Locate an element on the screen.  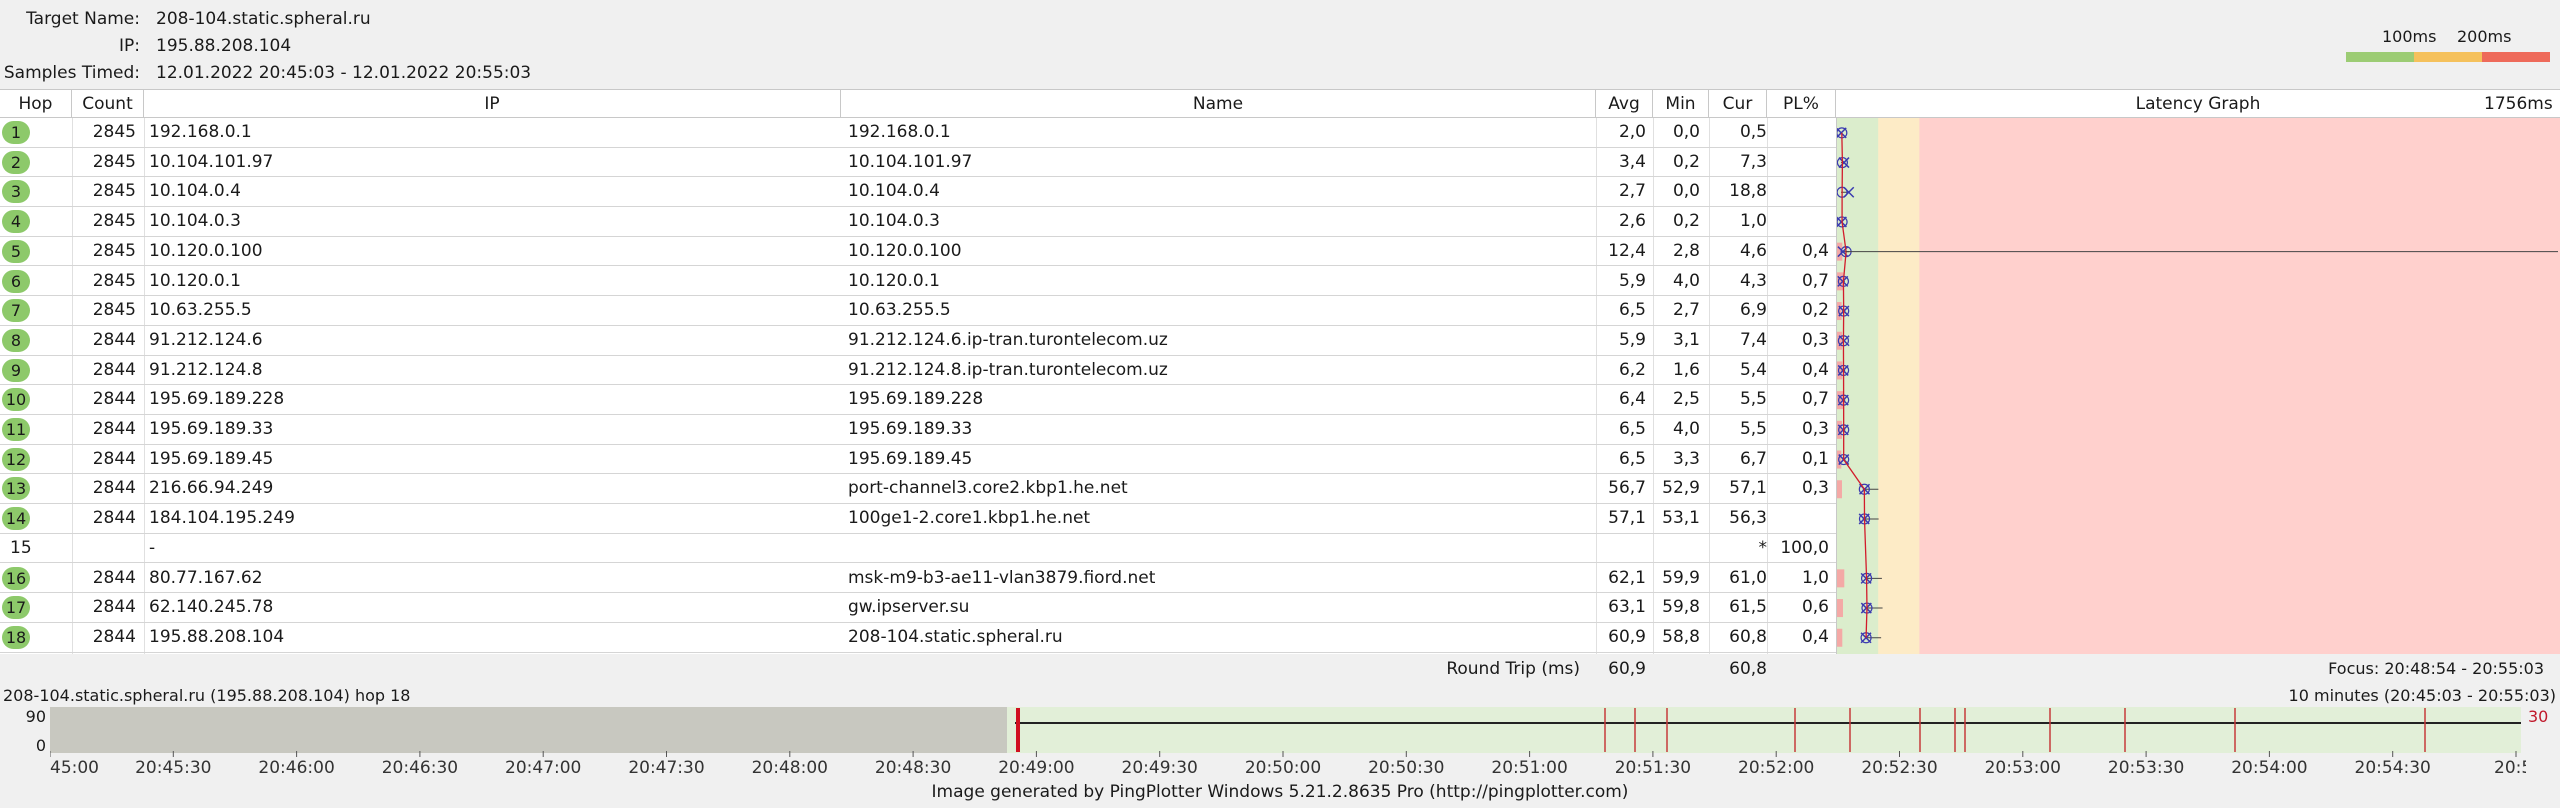
hop-ip: 91.212.124.8 is located at coordinates (206, 369).